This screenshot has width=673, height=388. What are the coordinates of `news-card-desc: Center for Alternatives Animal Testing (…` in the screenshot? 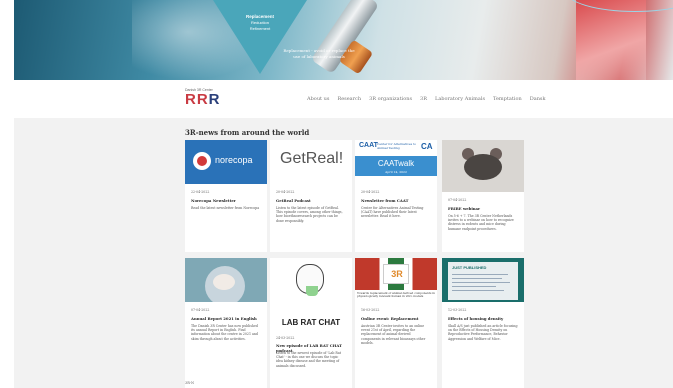 It's located at (392, 212).